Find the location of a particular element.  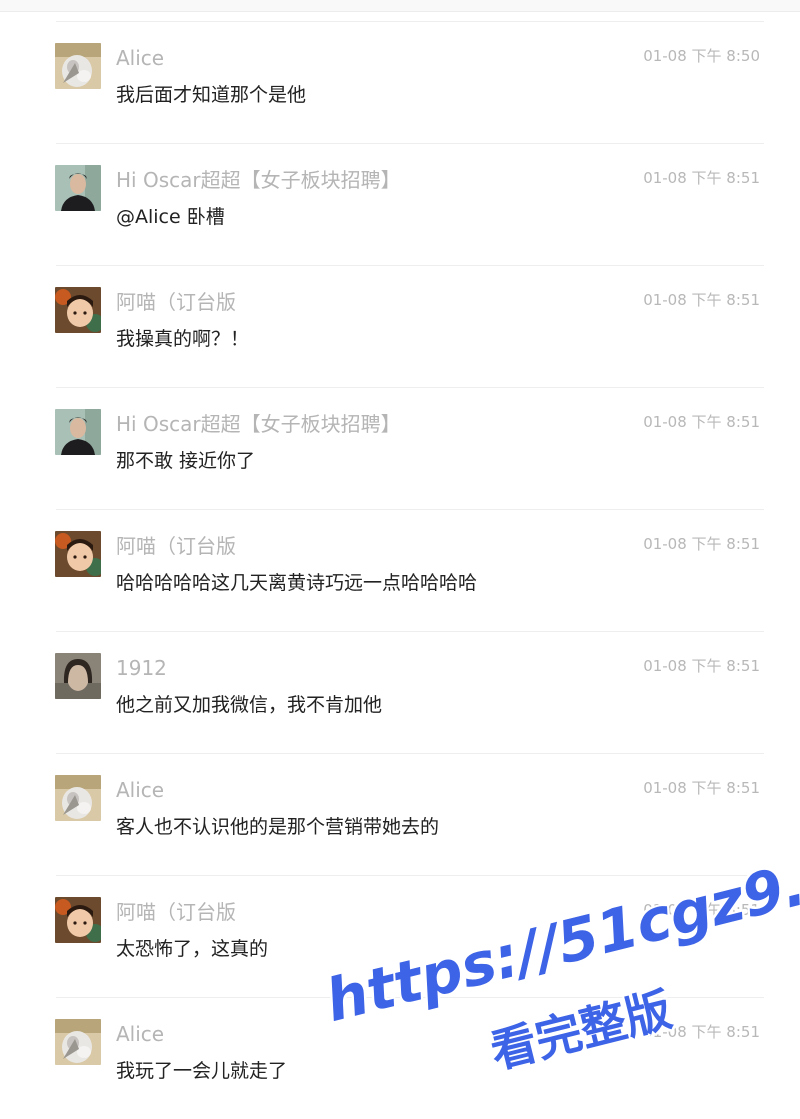

message-text: 我玩了一会儿就走了 is located at coordinates (202, 1071).